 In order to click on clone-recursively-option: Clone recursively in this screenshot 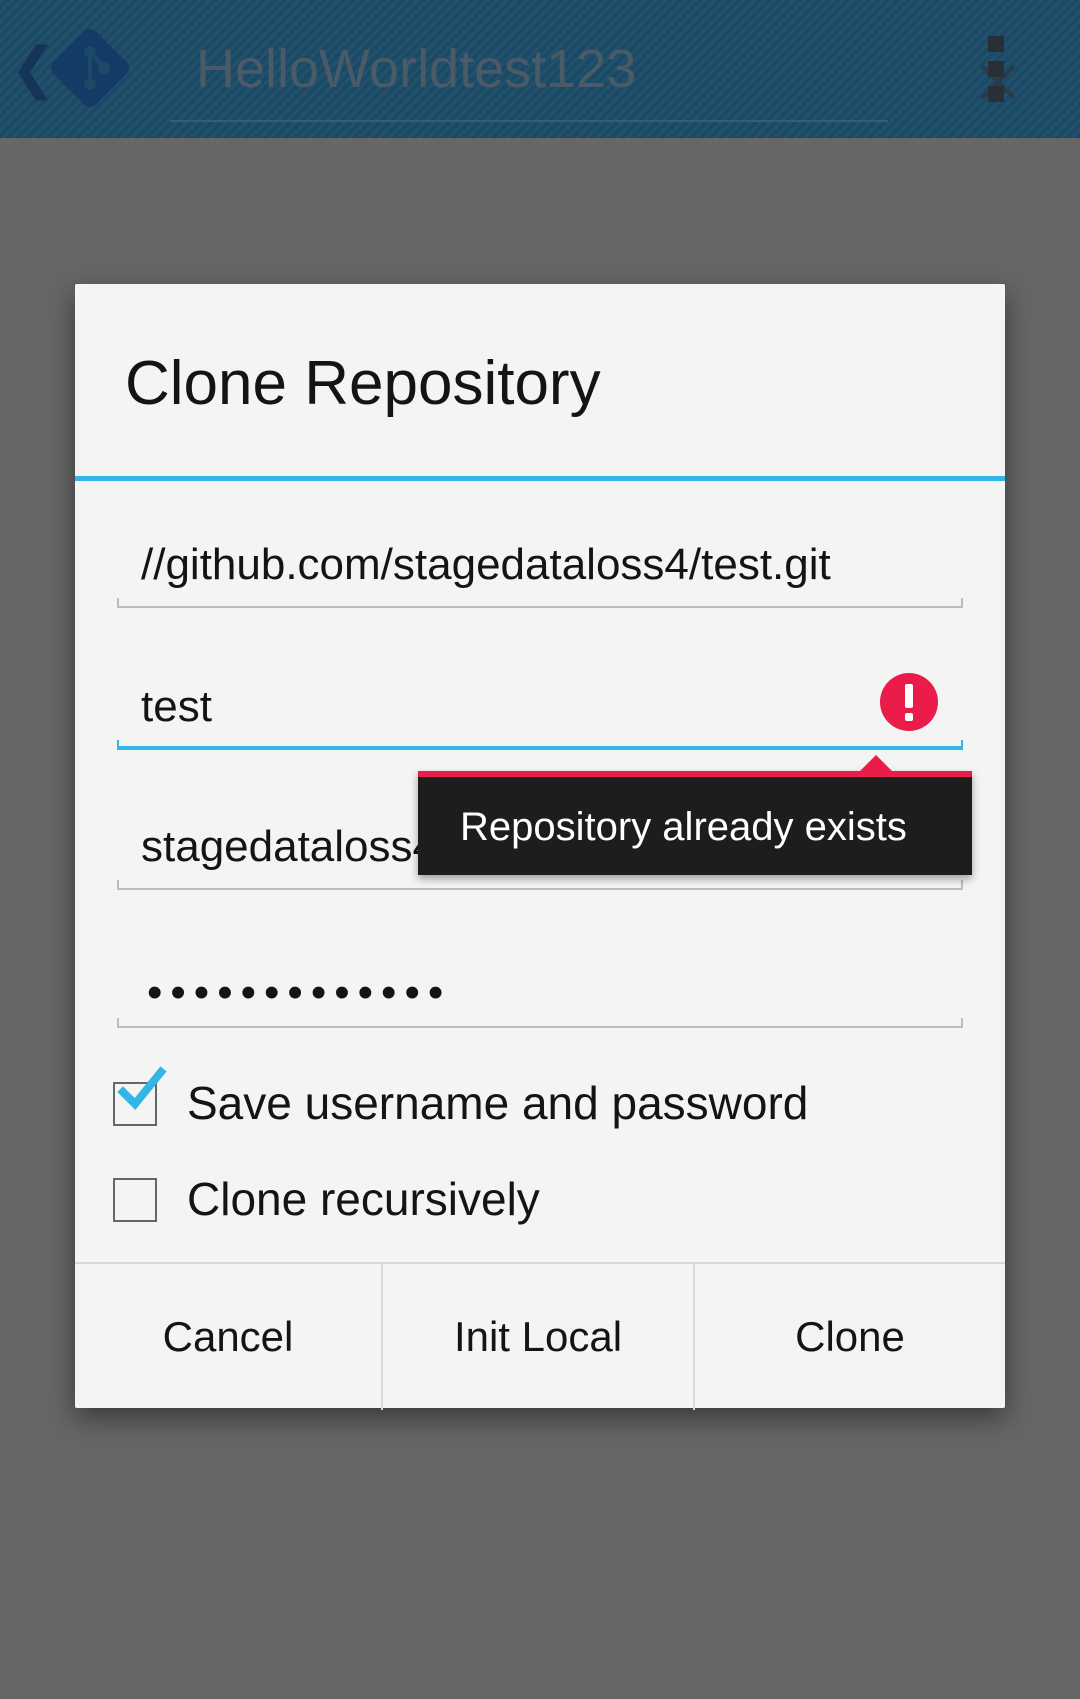, I will do `click(523, 1201)`.